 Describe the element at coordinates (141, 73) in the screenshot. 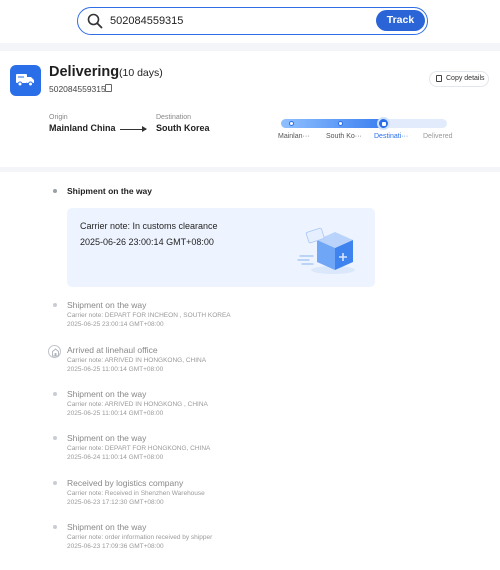

I see `status-days: (10 days)` at that location.